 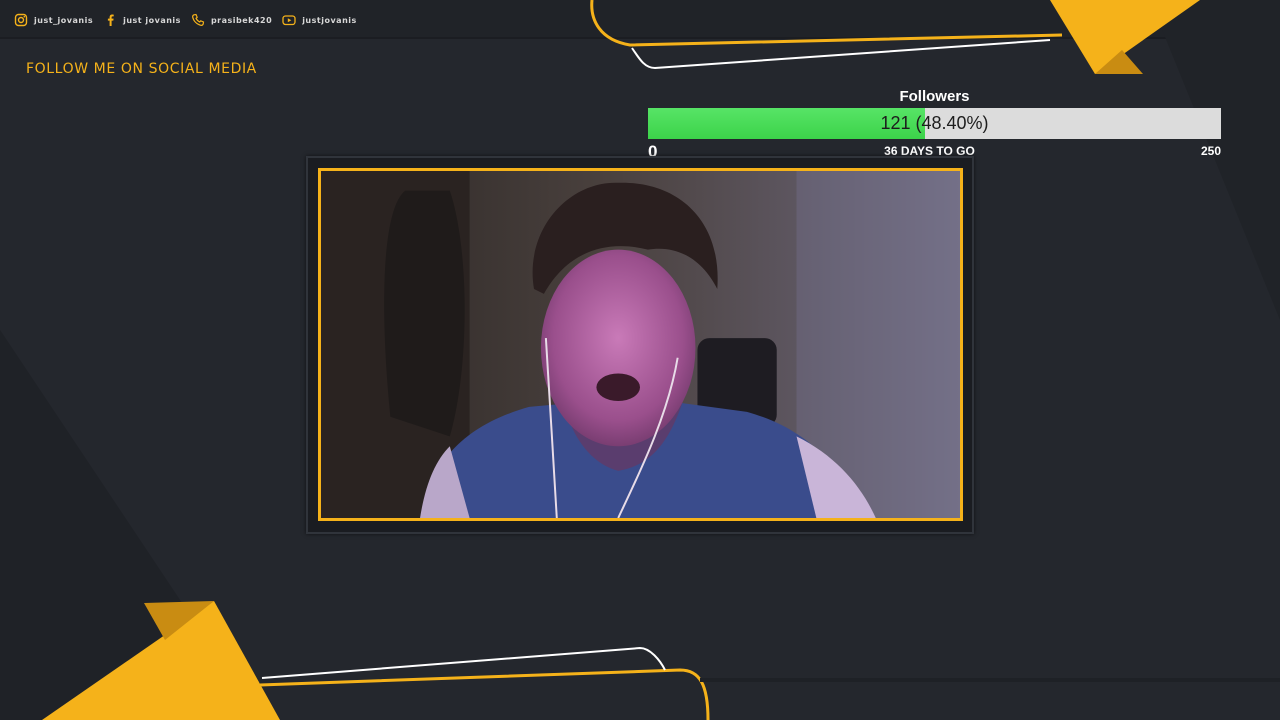 What do you see at coordinates (21, 20) in the screenshot?
I see `instagram-icon` at bounding box center [21, 20].